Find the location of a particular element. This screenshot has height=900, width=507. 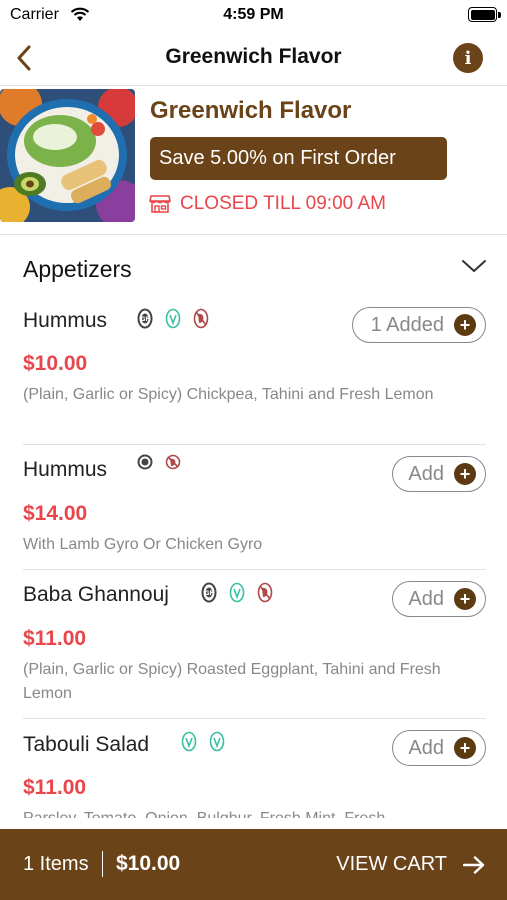

gluten-free-icon is located at coordinates (145, 462).